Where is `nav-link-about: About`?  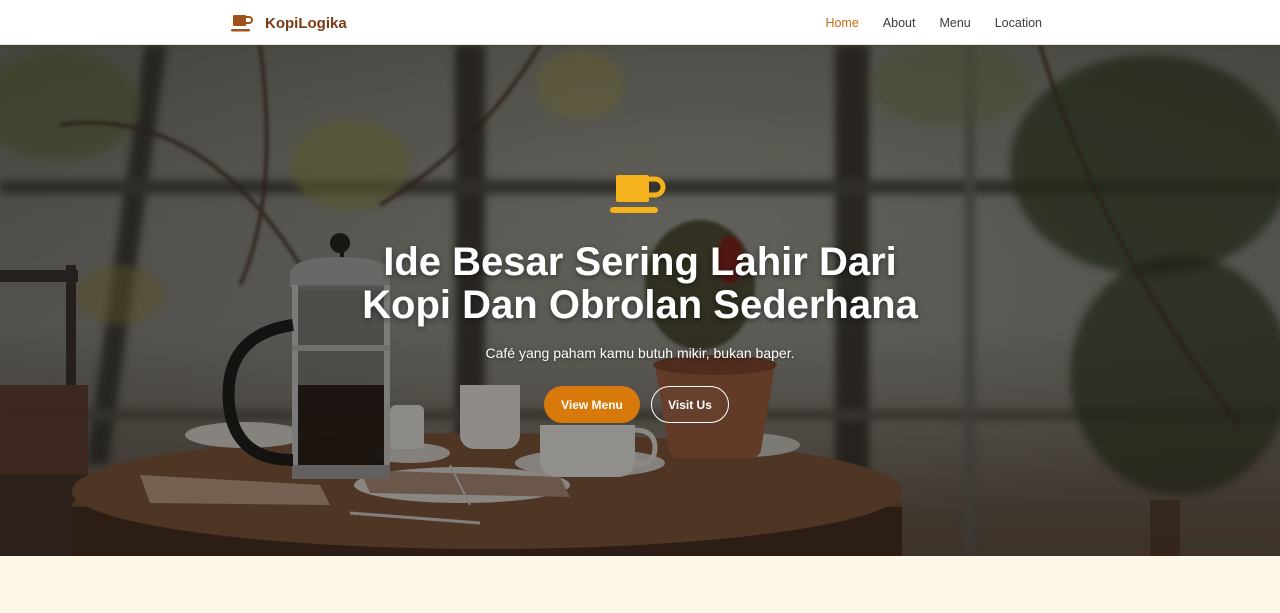
nav-link-about: About is located at coordinates (899, 23).